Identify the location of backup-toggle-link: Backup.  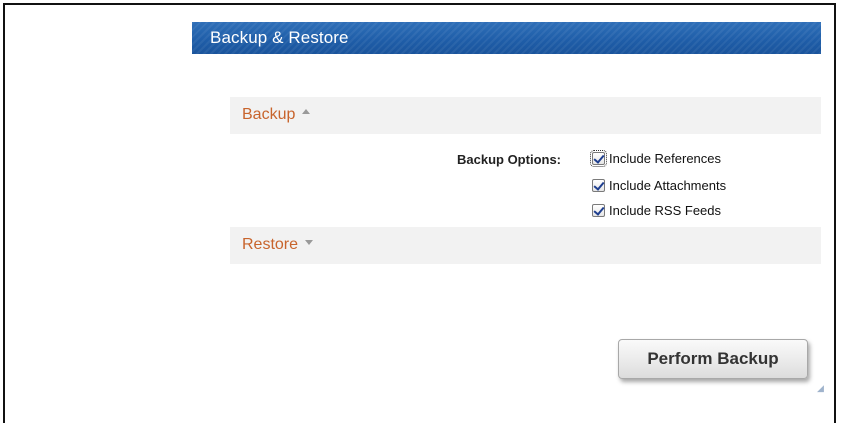
(276, 115).